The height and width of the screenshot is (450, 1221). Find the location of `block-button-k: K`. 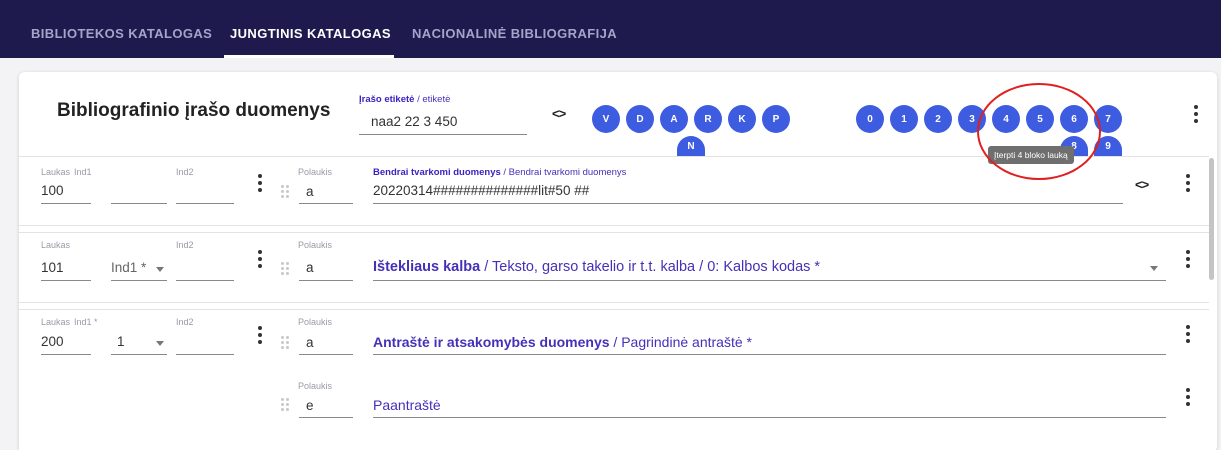

block-button-k: K is located at coordinates (742, 119).